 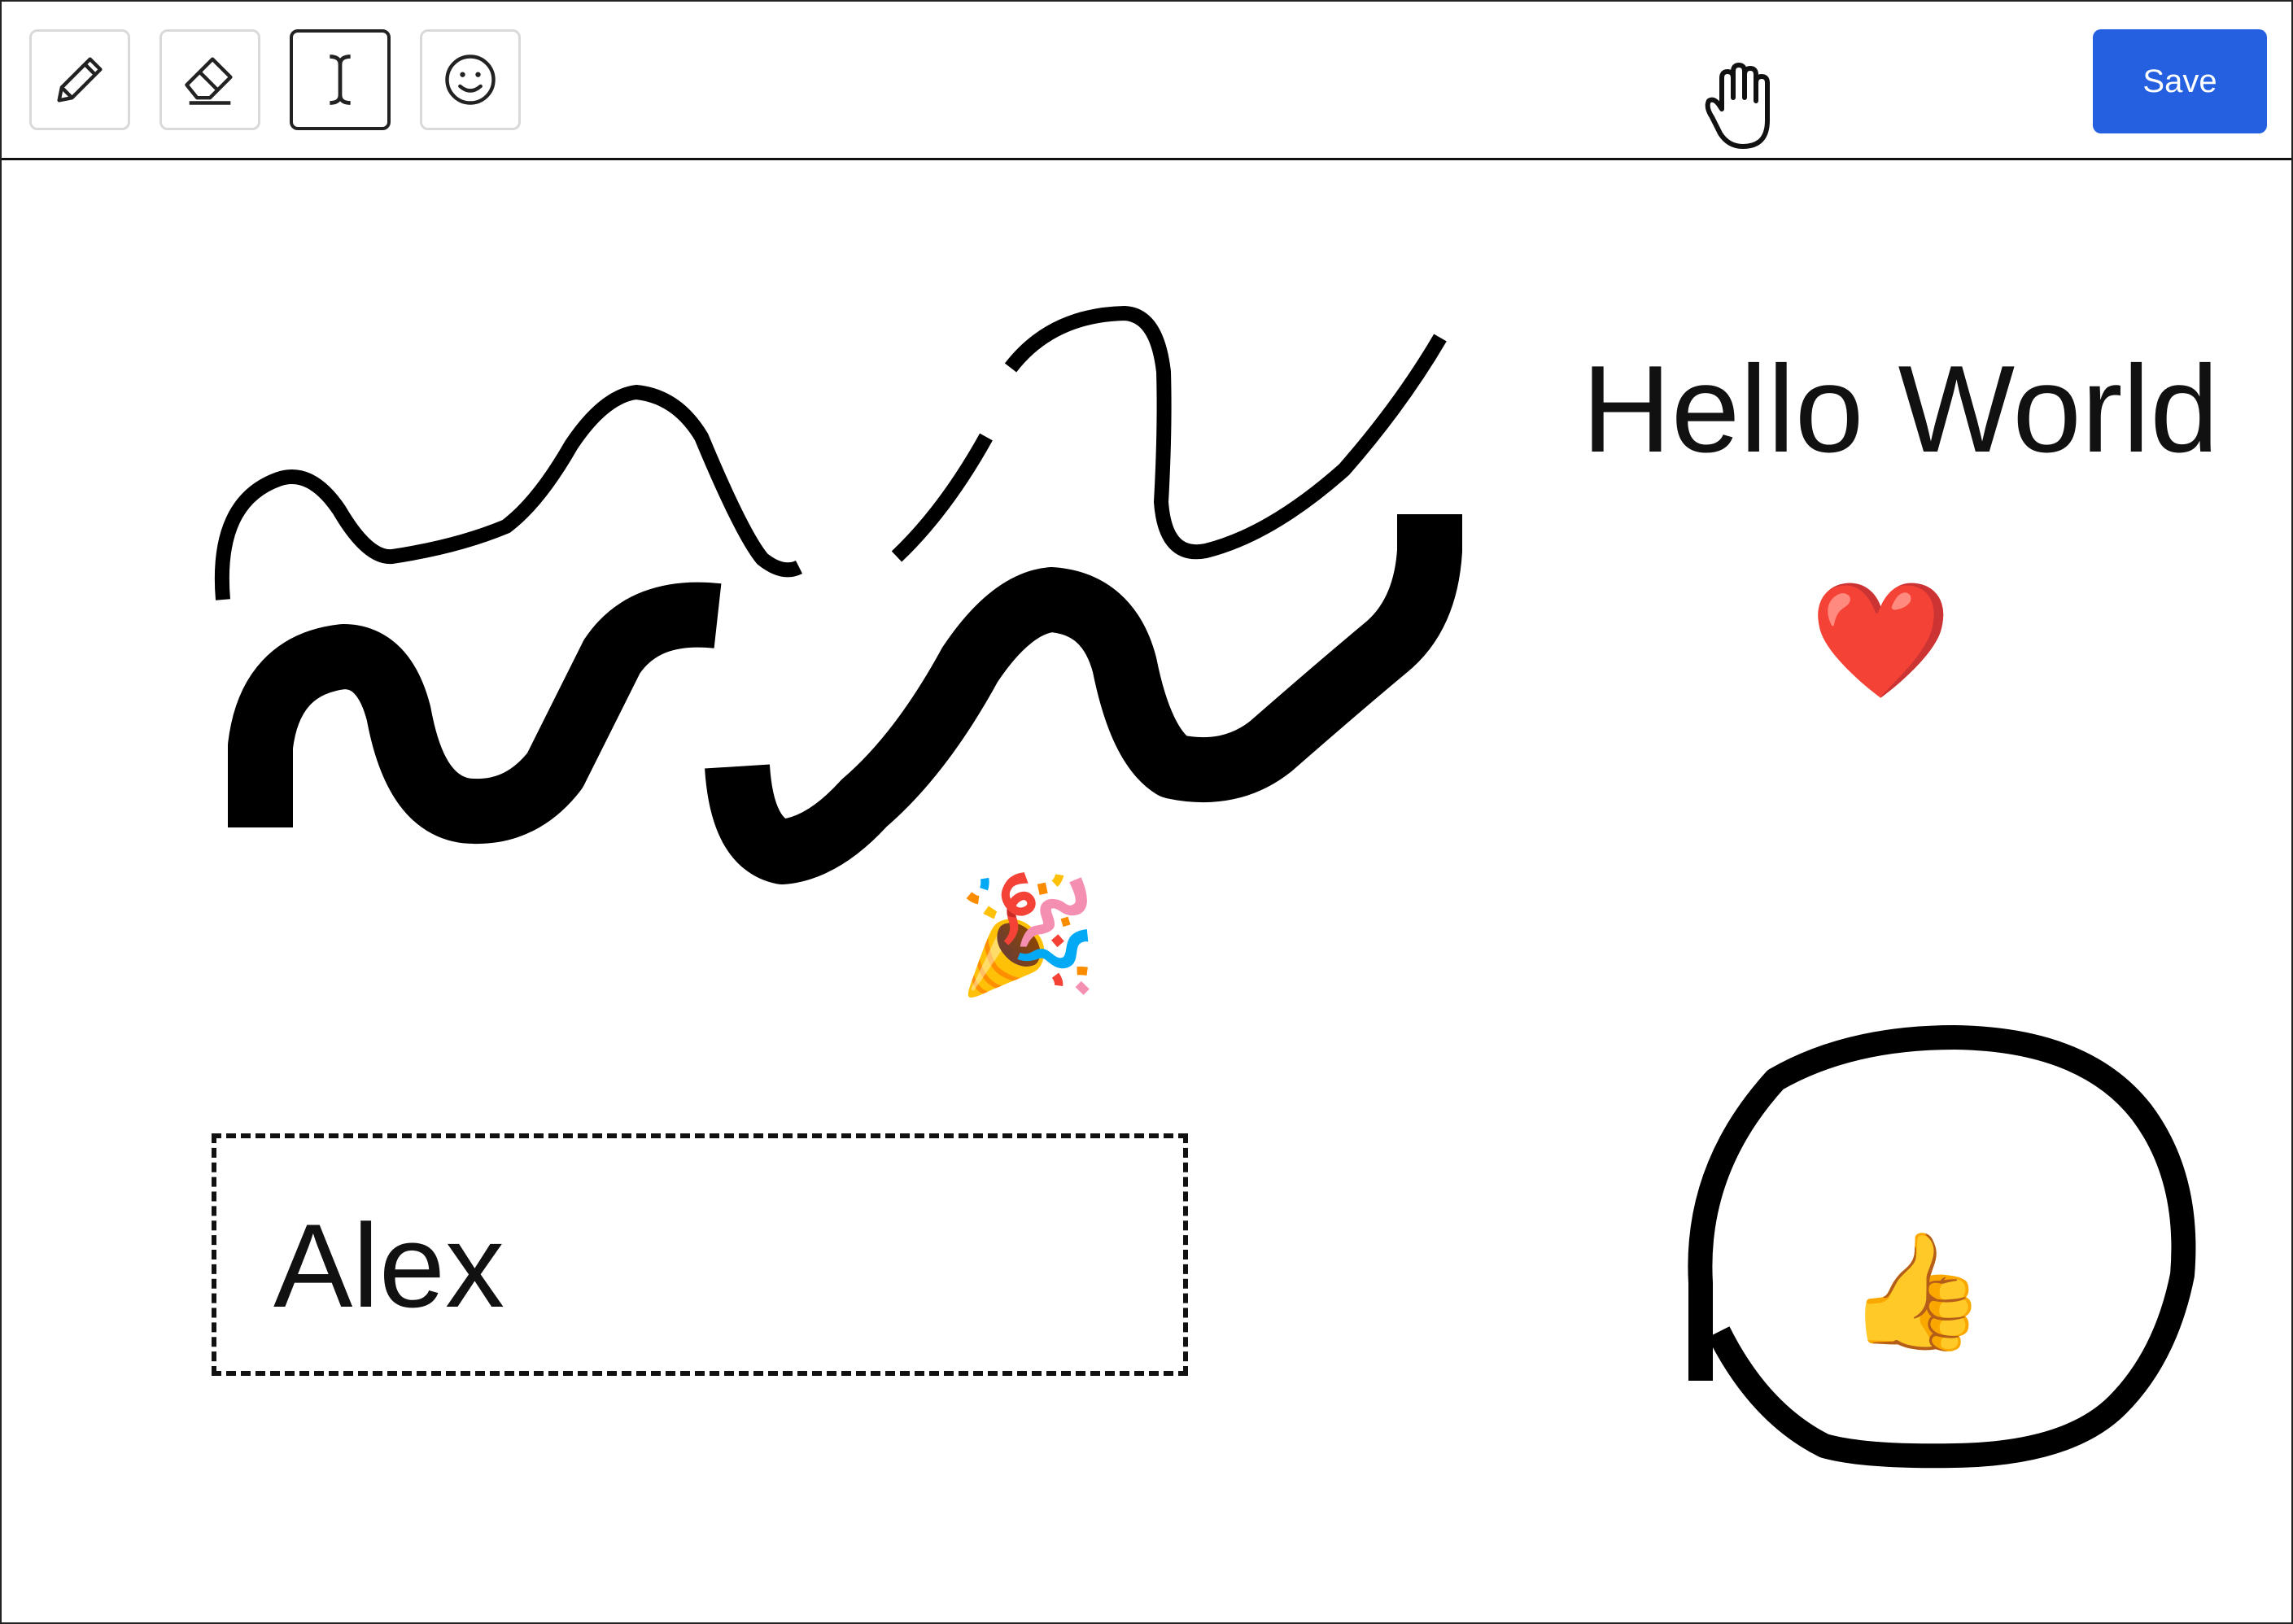 What do you see at coordinates (1900, 409) in the screenshot?
I see `canvas-text-hello: Hello World` at bounding box center [1900, 409].